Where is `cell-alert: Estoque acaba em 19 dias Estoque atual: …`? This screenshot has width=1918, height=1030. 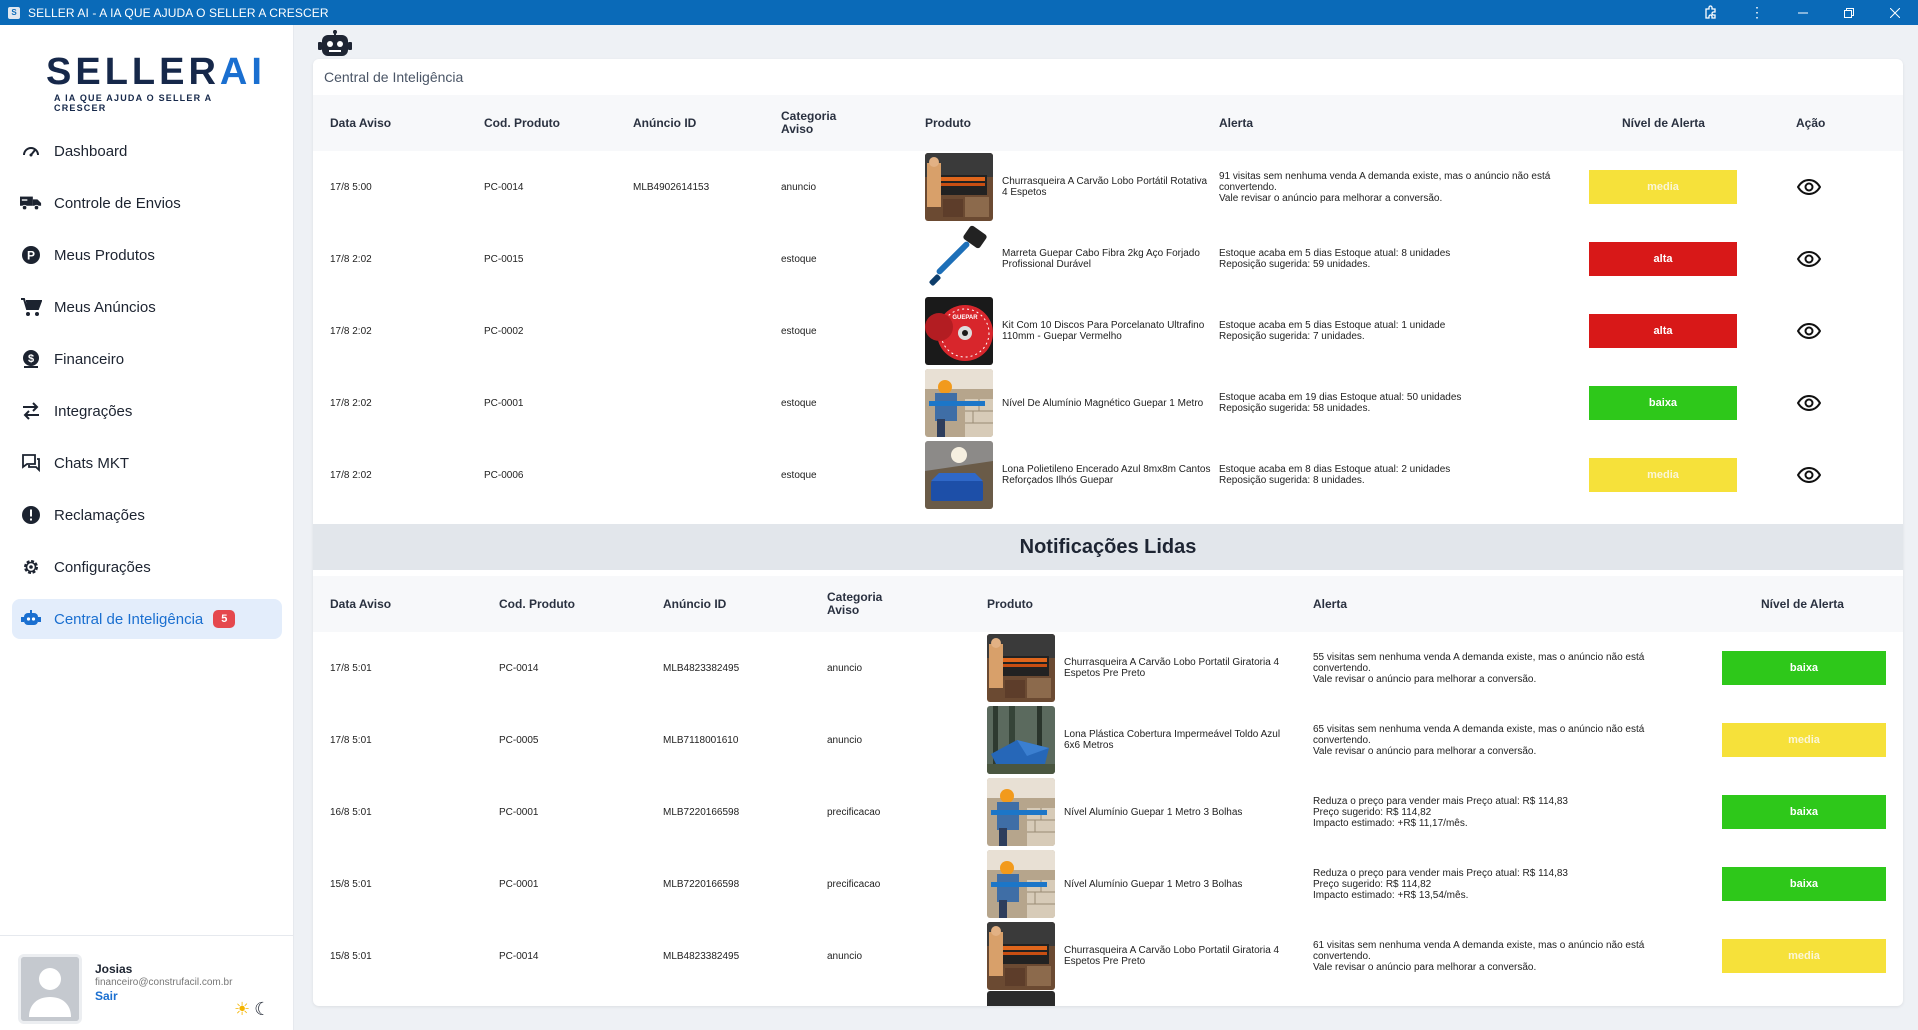
cell-alert: Estoque acaba em 19 dias Estoque atual: … is located at coordinates (1389, 403).